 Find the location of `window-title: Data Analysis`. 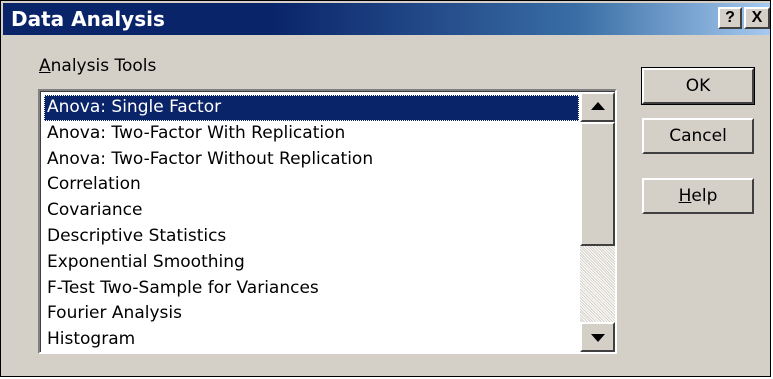

window-title: Data Analysis is located at coordinates (88, 19).